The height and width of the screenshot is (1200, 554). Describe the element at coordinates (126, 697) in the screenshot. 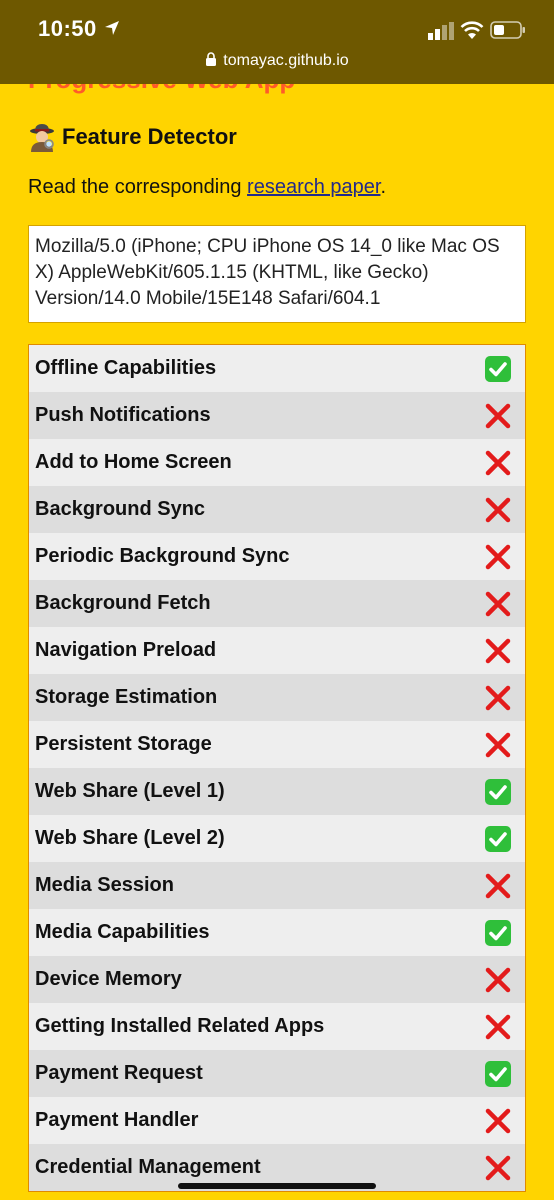

I see `feature-name: Storage Estimation` at that location.